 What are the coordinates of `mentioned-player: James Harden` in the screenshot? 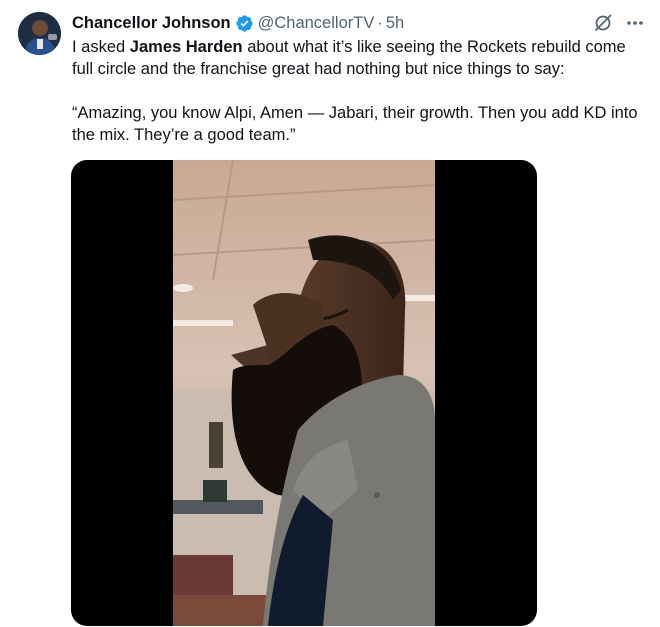 It's located at (186, 47).